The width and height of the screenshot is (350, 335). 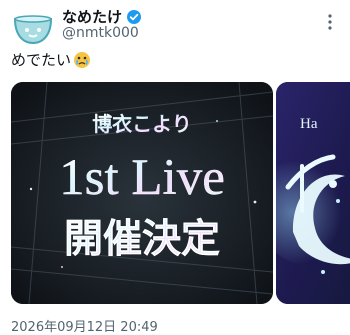 What do you see at coordinates (142, 178) in the screenshot?
I see `media-title-line2: 1st Live` at bounding box center [142, 178].